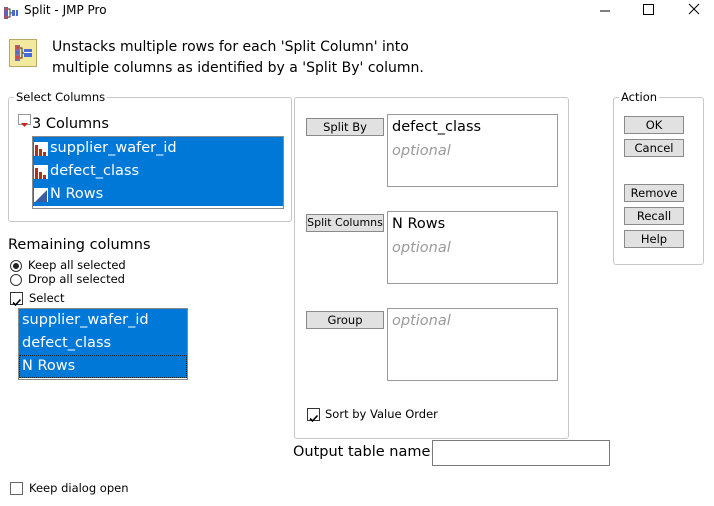 The width and height of the screenshot is (714, 506). Describe the element at coordinates (16, 299) in the screenshot. I see `select-checkbox` at that location.